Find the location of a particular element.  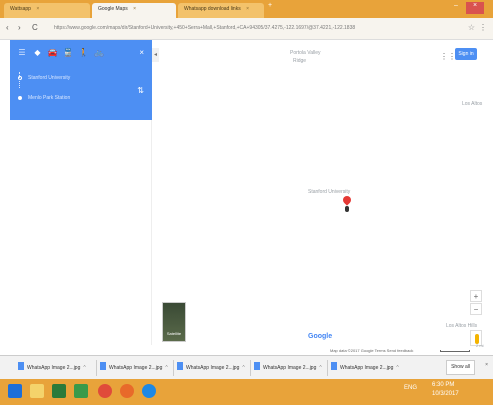

tab-label: Whatsapp download links is located at coordinates (212, 9).